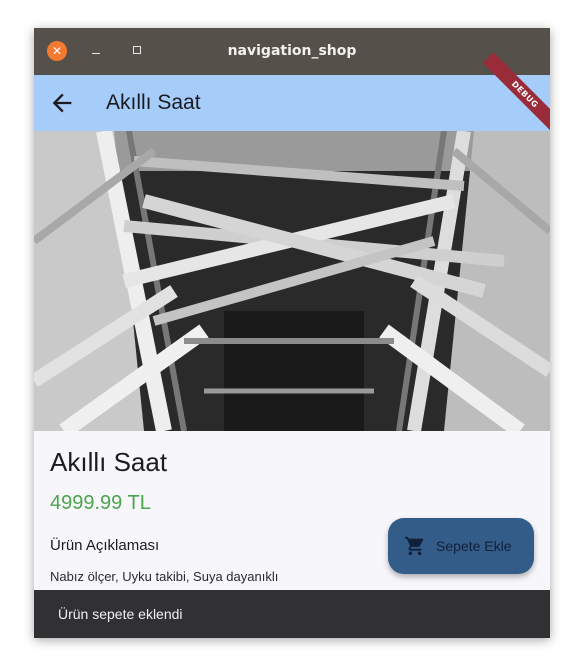 The height and width of the screenshot is (658, 582). What do you see at coordinates (292, 94) in the screenshot?
I see `app-bar: Akıllı Saat DEBUG` at bounding box center [292, 94].